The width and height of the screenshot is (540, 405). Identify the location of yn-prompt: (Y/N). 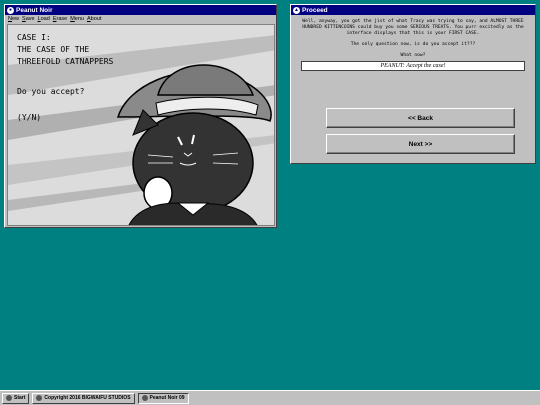
(29, 117).